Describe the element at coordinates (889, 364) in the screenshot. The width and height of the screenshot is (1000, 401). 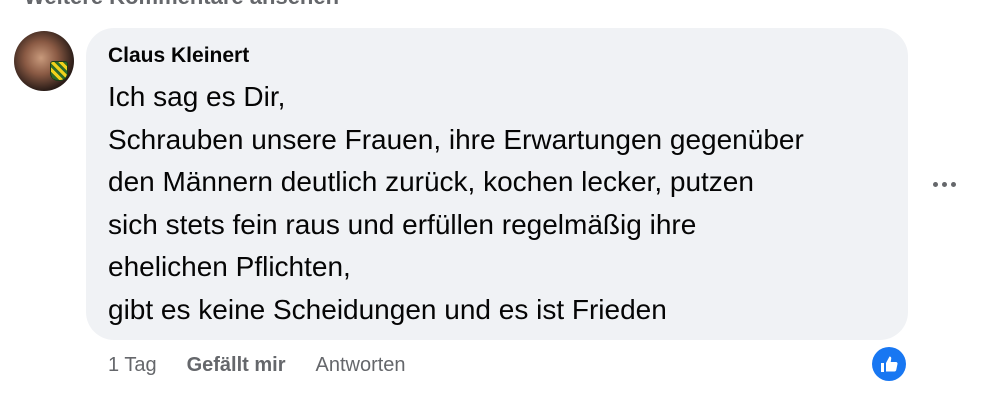
I see `thumbs-up-icon` at that location.